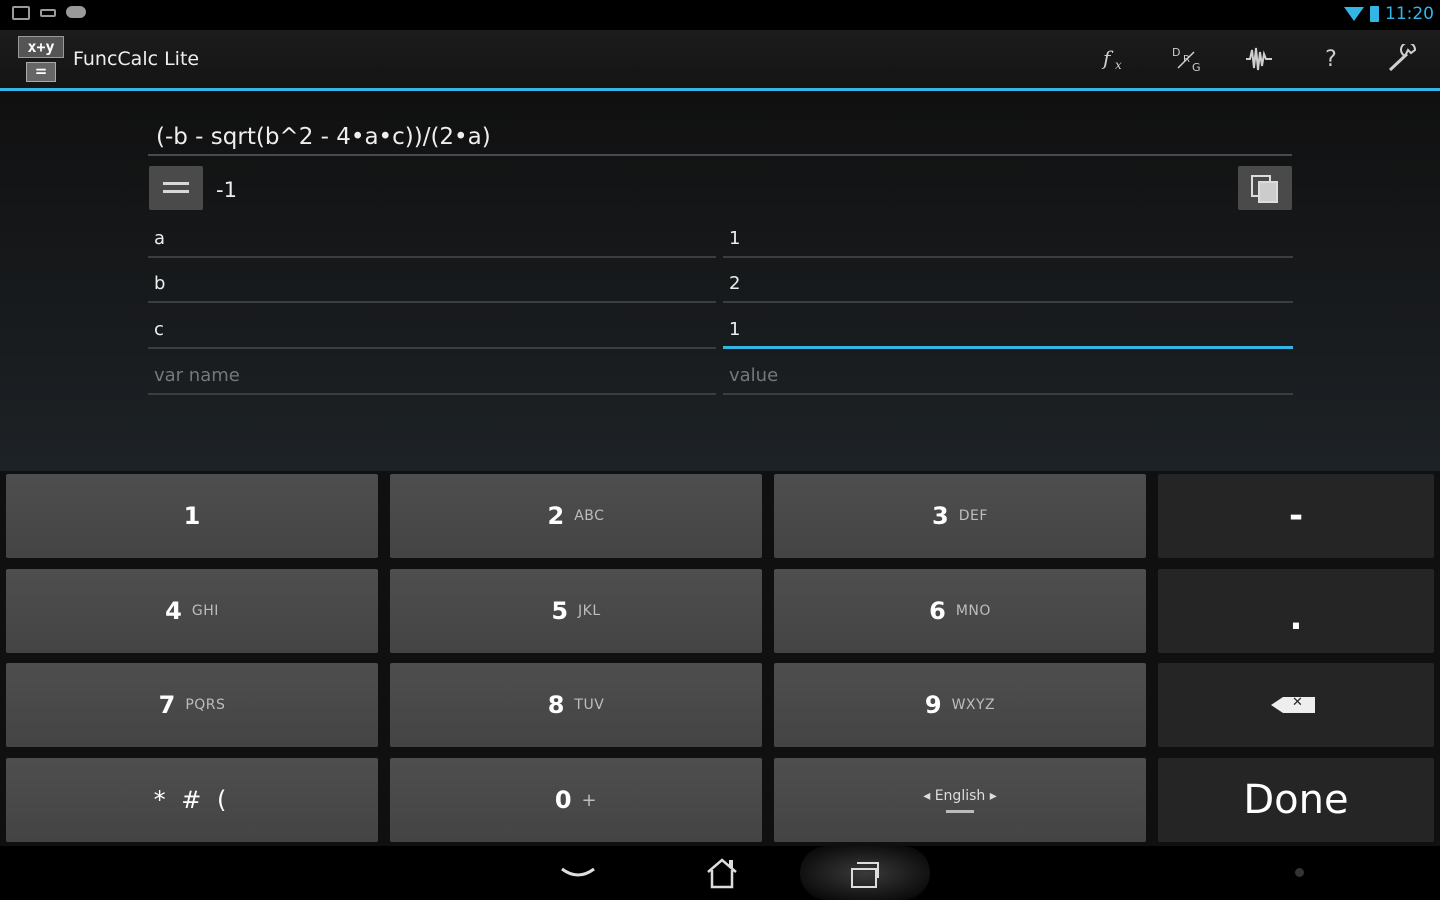 This screenshot has width=1440, height=900. I want to click on key-label: 7, so click(167, 705).